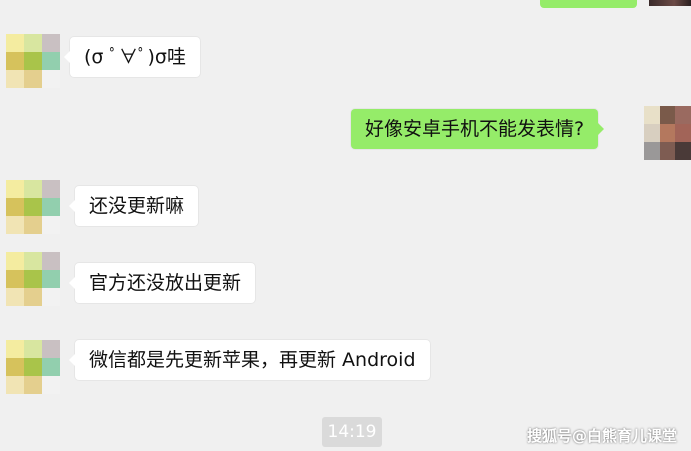 The image size is (691, 451). What do you see at coordinates (352, 432) in the screenshot?
I see `timestamp-badge: 14:19` at bounding box center [352, 432].